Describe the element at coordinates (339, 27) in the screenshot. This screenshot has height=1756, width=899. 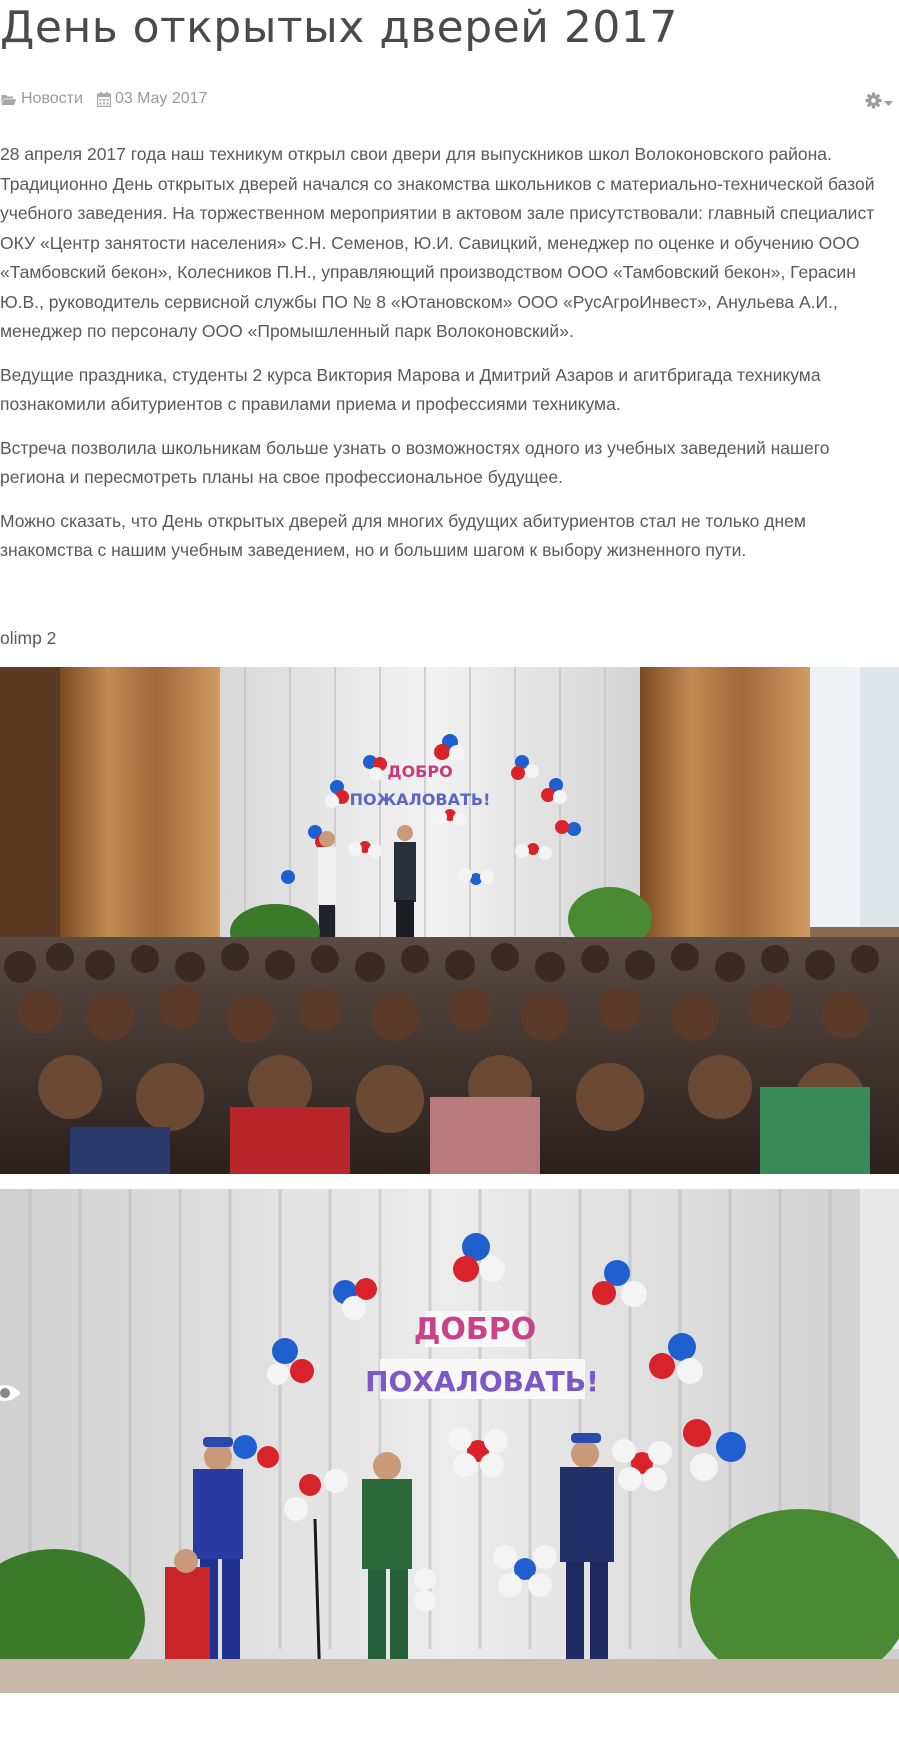
I see `article-title: День открытых дверей 2017` at that location.